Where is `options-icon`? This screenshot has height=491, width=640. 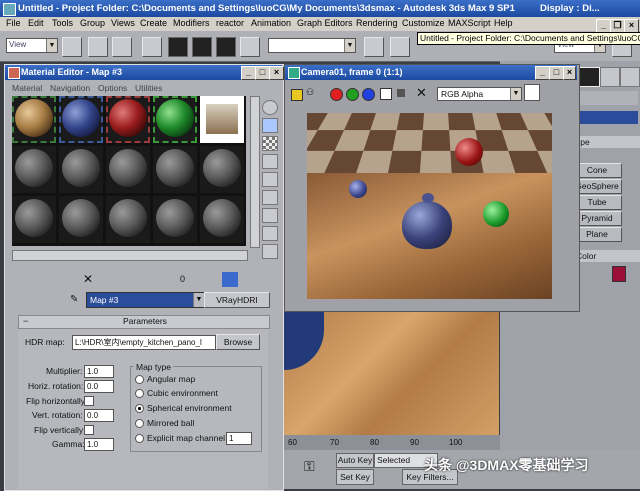 options-icon is located at coordinates (270, 215).